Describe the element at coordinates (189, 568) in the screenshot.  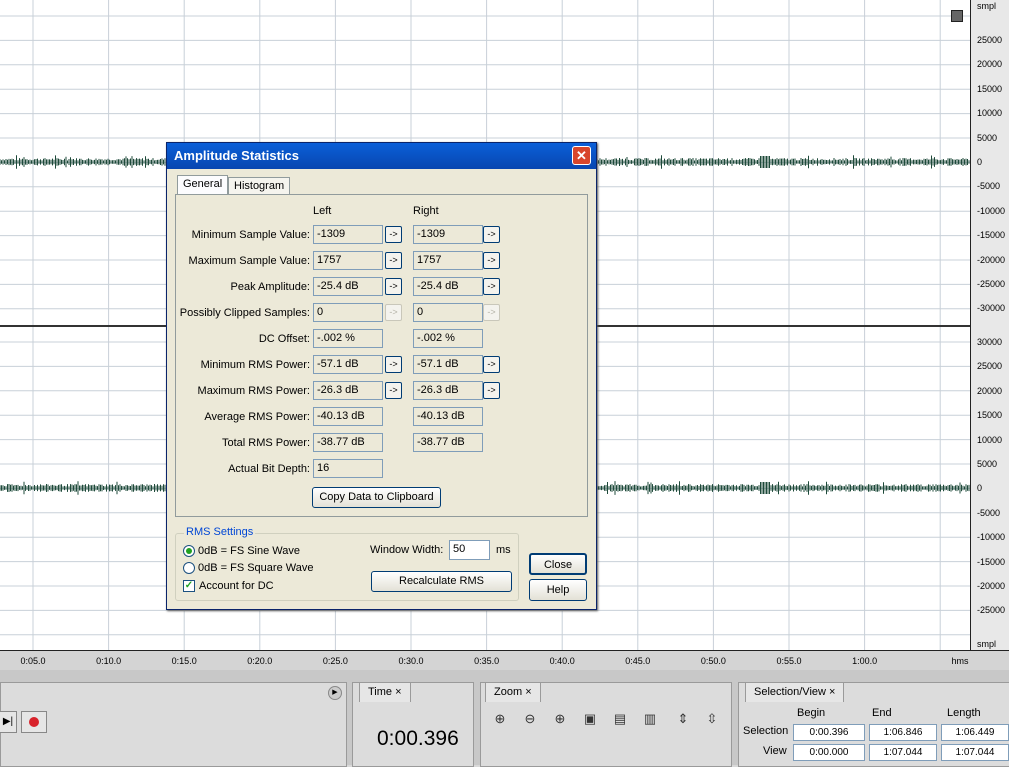
I see `square-wave-radio` at that location.